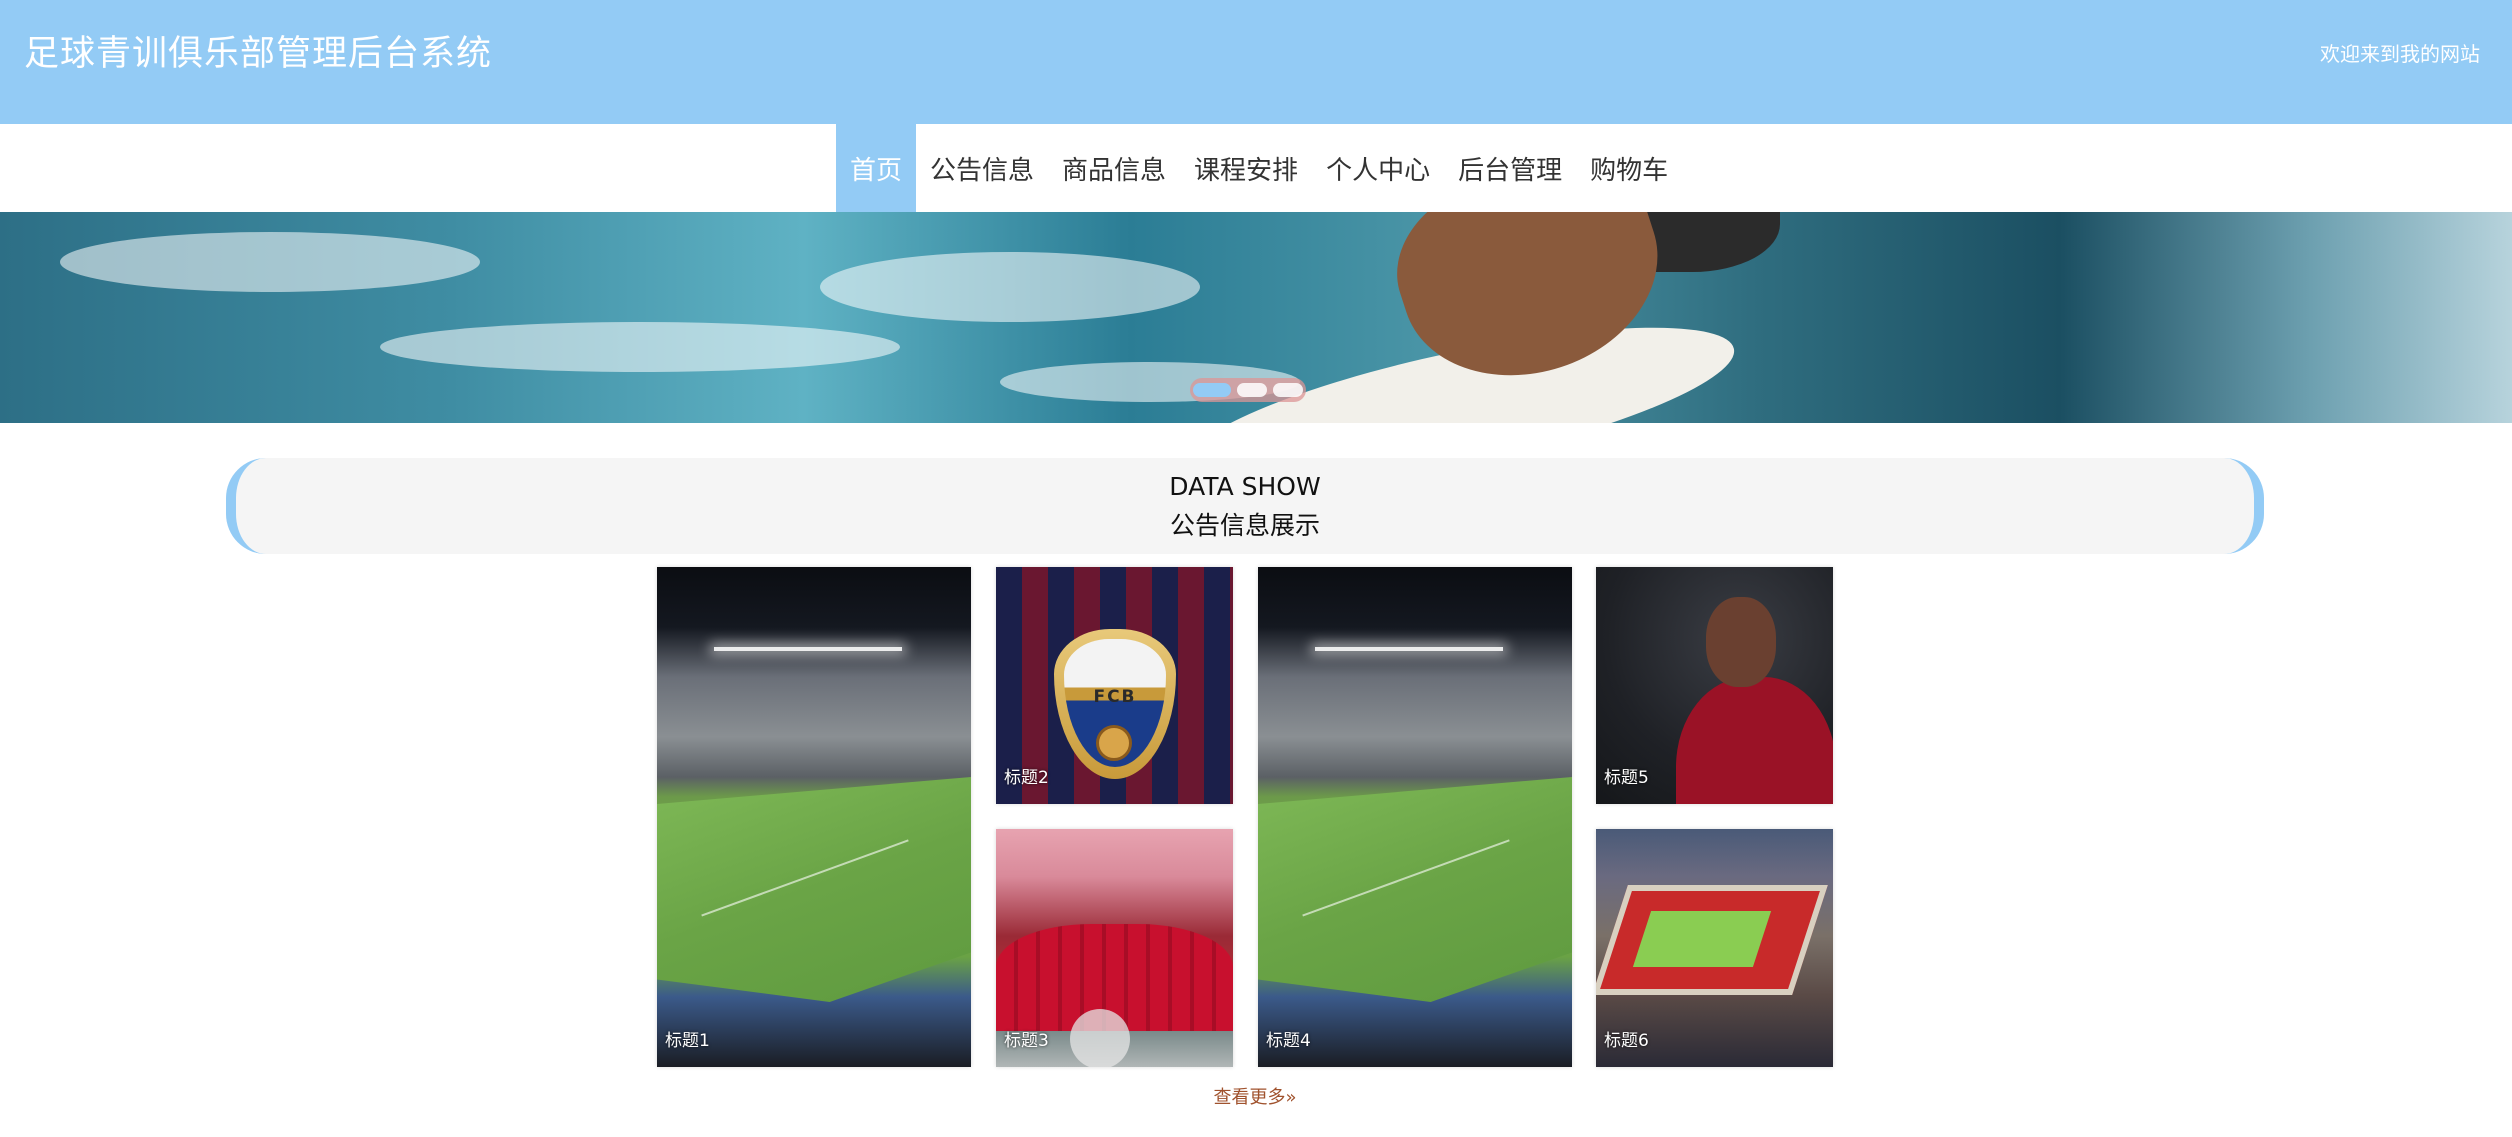  Describe the element at coordinates (1245, 506) in the screenshot. I see `section-header: DATA SHOW 公告信息展示` at that location.